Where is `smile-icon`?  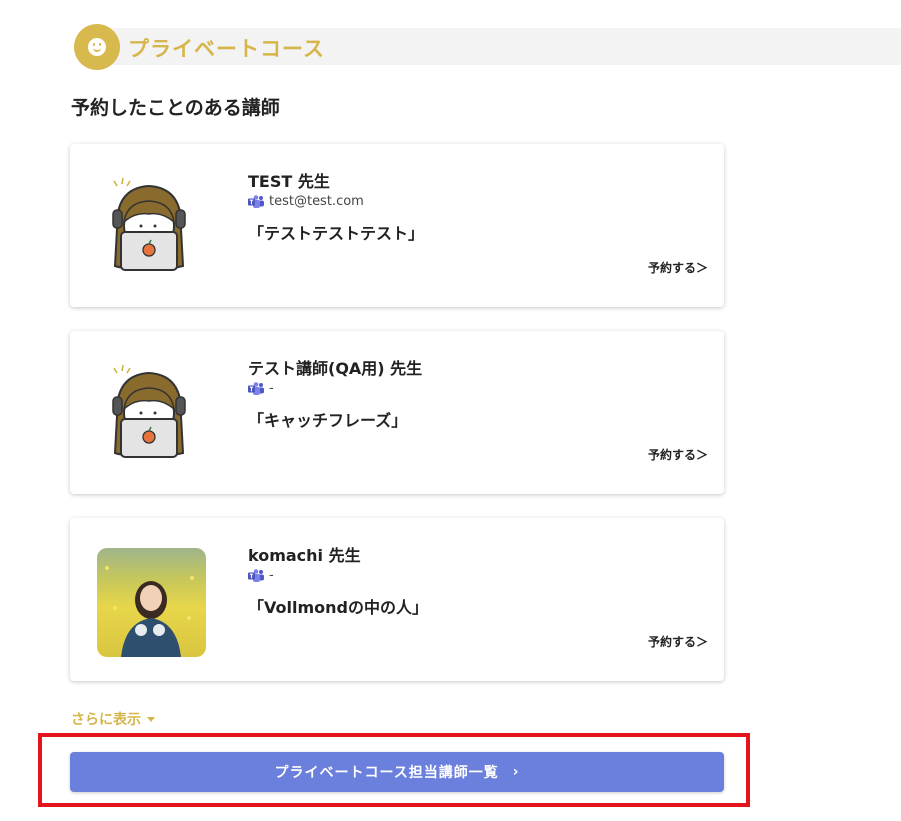 smile-icon is located at coordinates (97, 47).